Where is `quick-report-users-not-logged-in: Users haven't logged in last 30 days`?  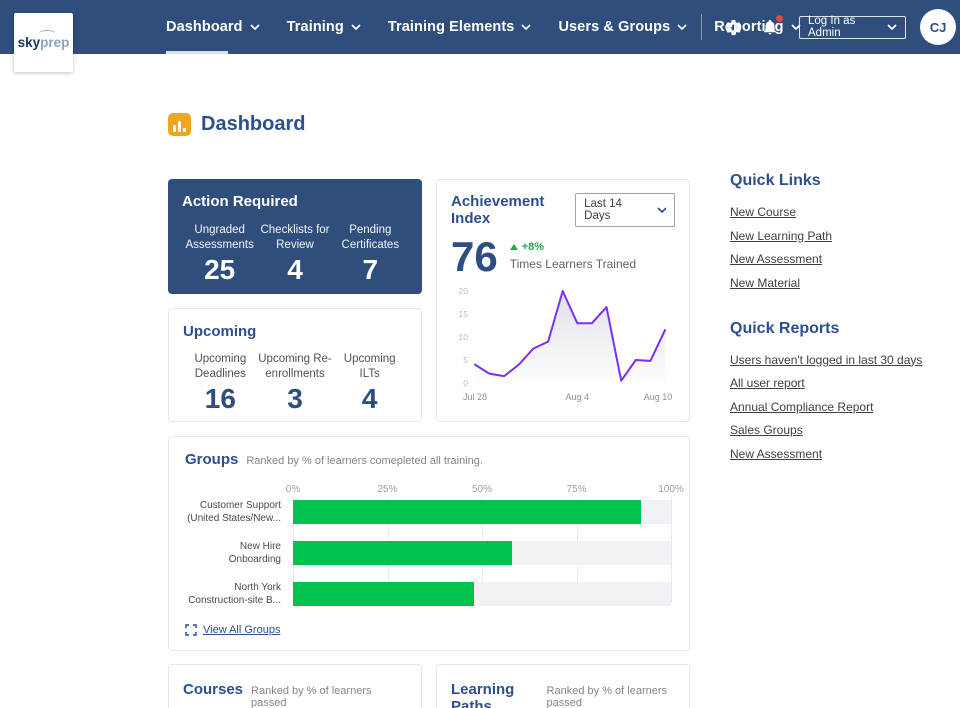 quick-report-users-not-logged-in: Users haven't logged in last 30 days is located at coordinates (845, 360).